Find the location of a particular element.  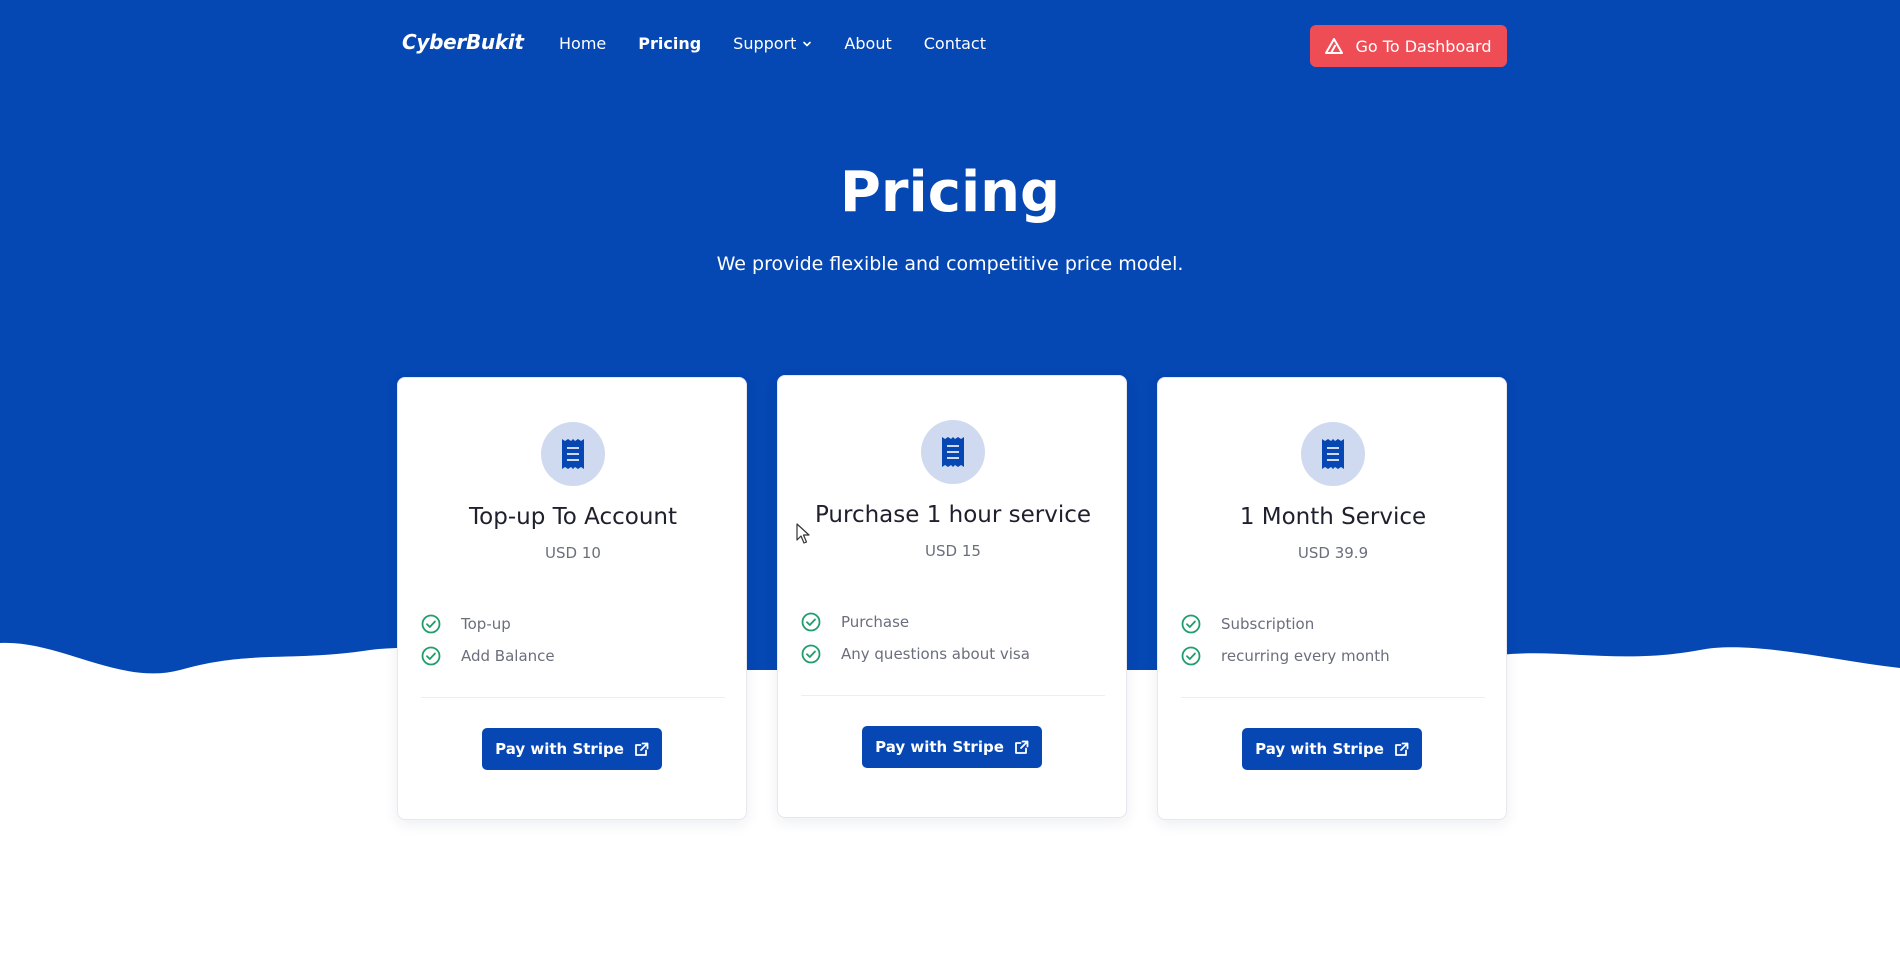

feature-label: Purchase is located at coordinates (875, 622).